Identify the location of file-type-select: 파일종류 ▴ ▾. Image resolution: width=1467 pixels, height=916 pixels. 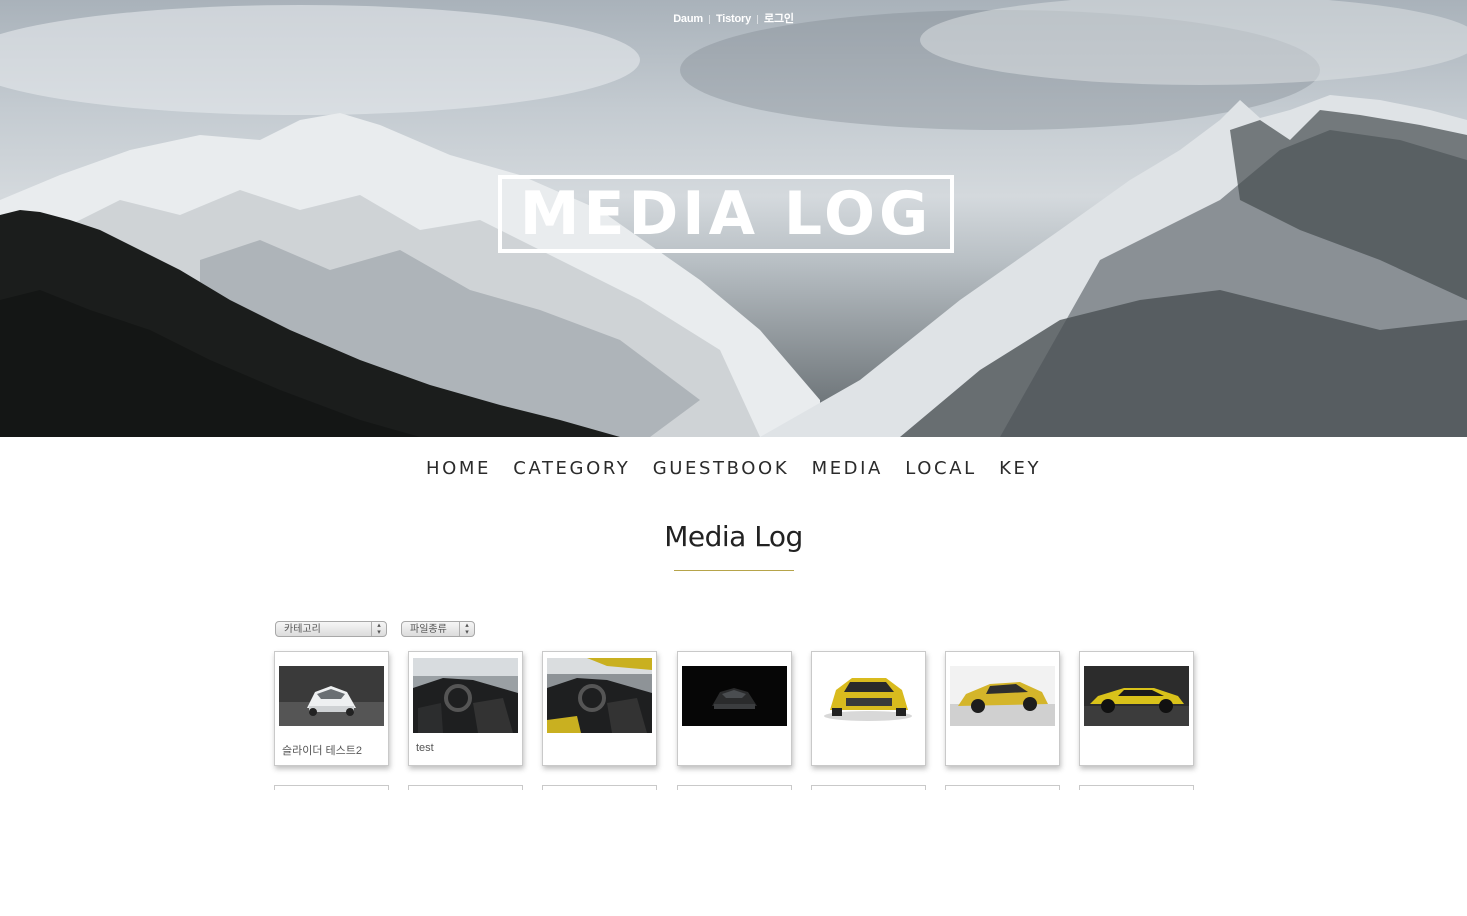
(438, 629).